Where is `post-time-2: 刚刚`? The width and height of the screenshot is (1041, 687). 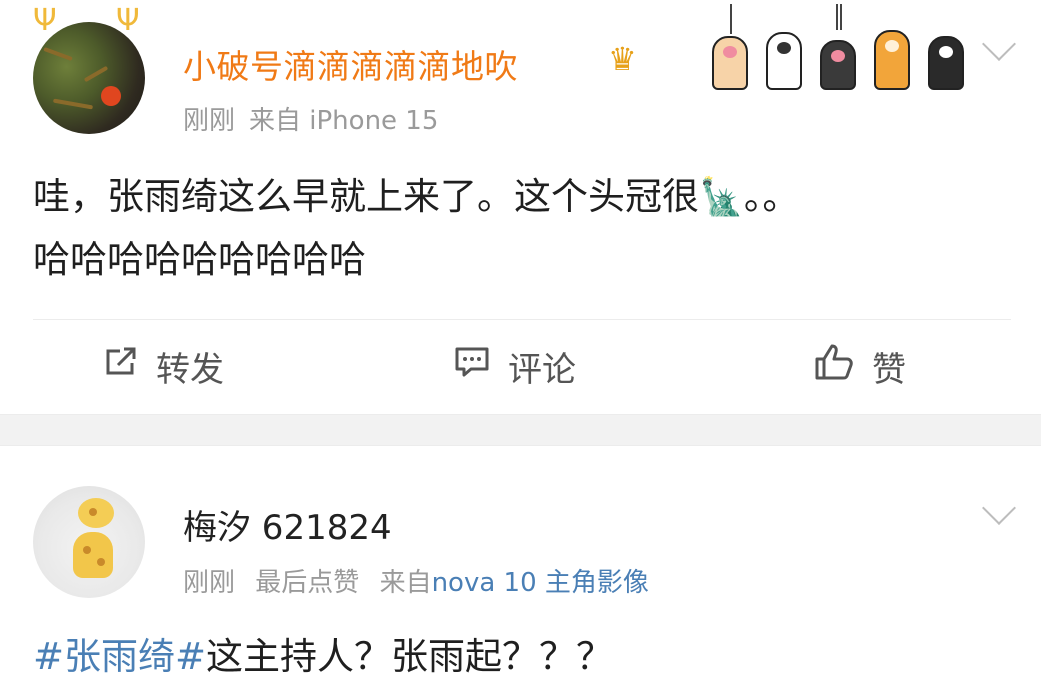
post-time-2: 刚刚 is located at coordinates (209, 583).